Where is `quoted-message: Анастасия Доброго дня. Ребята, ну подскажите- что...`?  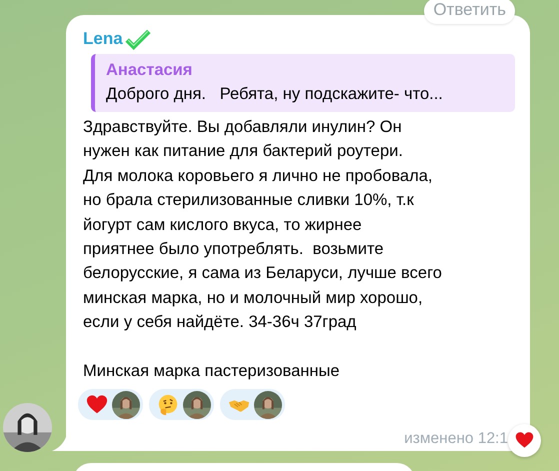
quoted-message: Анастасия Доброго дня. Ребята, ну подскажите- что... is located at coordinates (303, 83).